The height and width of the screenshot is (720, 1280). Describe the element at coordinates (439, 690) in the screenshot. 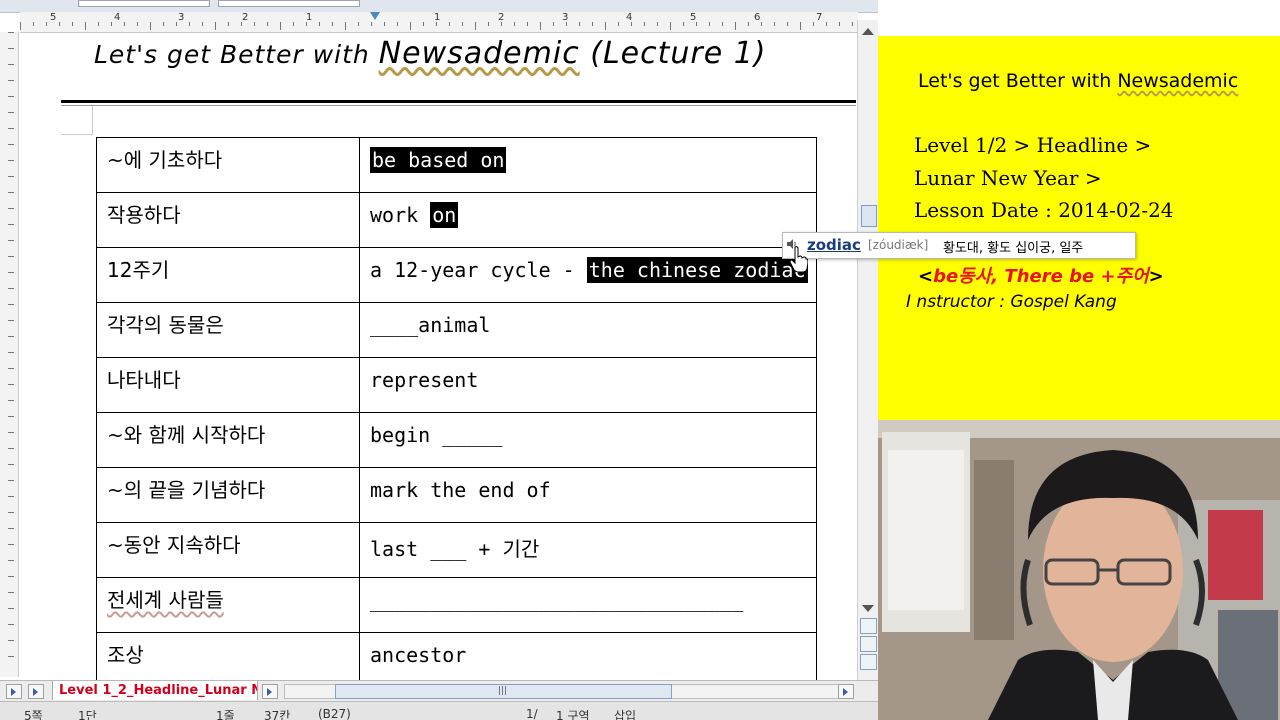

I see `sheet-tab-bar: Level 1_2_Headline_Lunar N |||` at that location.